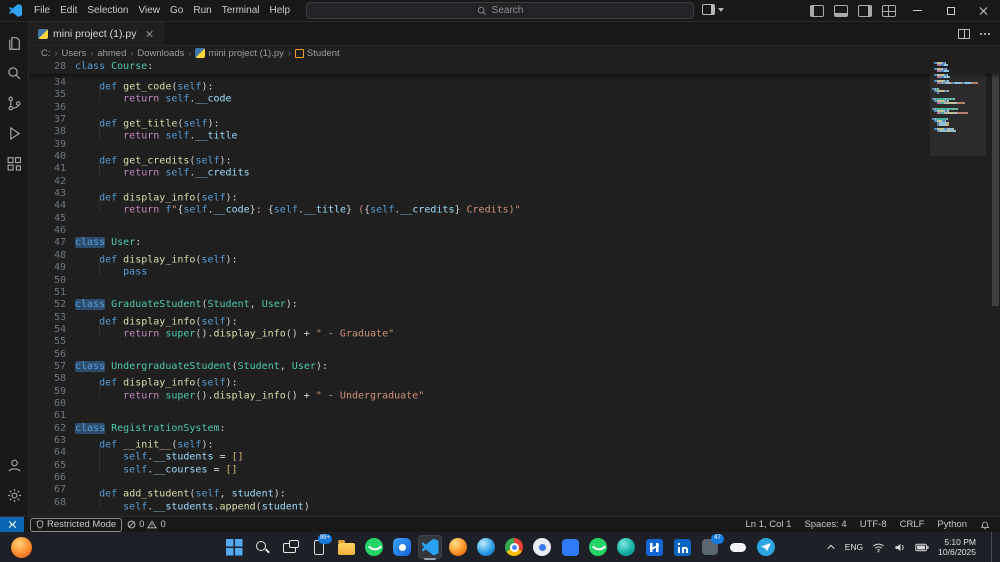  I want to click on breadcrumb-item: mini project (1).py, so click(239, 53).